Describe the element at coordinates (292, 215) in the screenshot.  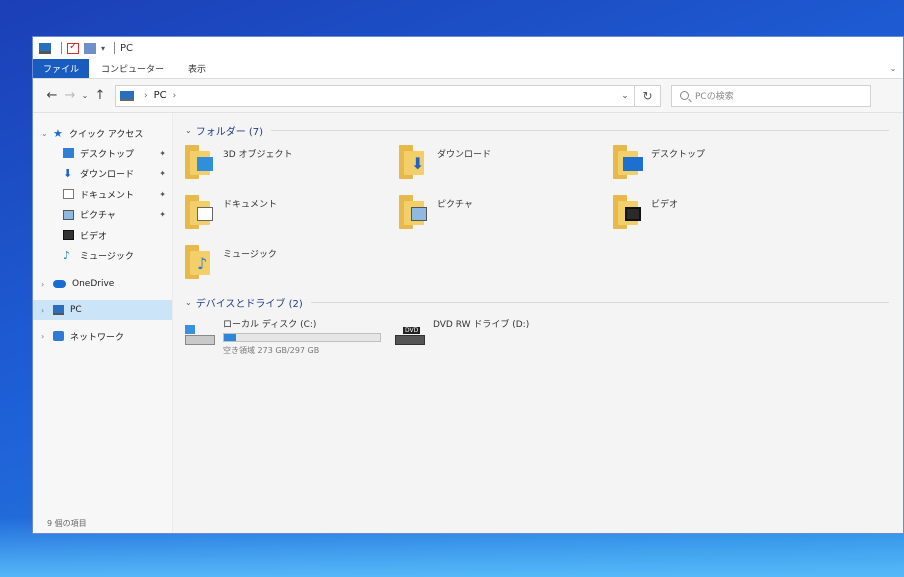
I see `folder-documents: ドキュメント` at that location.